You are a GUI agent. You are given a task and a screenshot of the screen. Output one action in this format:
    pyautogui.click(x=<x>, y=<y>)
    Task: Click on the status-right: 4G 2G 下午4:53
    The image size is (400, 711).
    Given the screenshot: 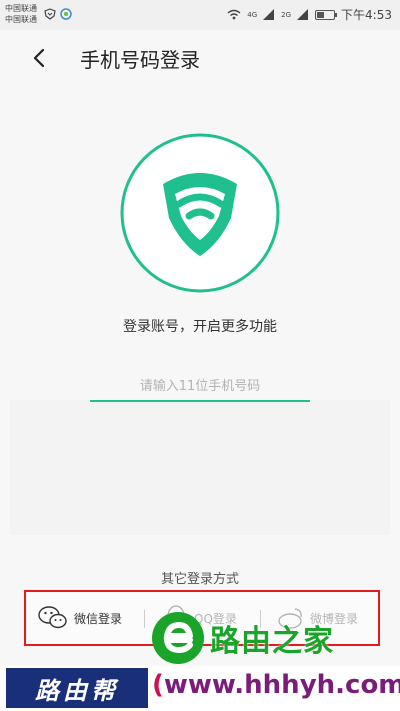 What is the action you would take?
    pyautogui.click(x=309, y=14)
    